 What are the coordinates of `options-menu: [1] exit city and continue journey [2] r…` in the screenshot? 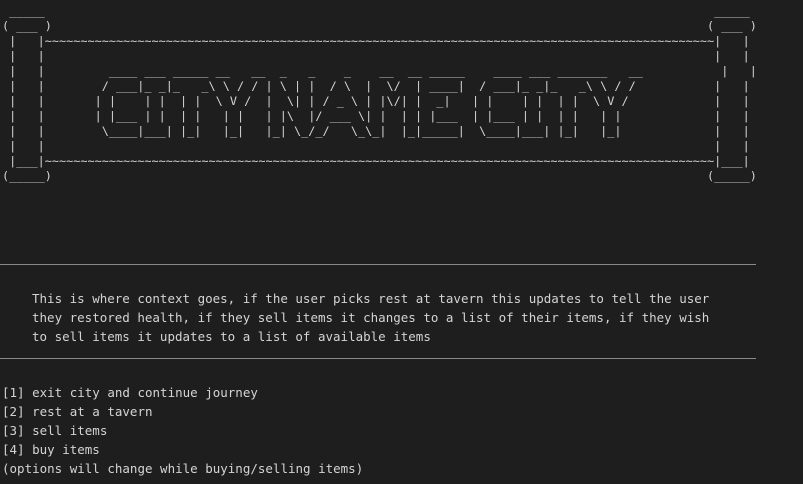 It's located at (182, 430).